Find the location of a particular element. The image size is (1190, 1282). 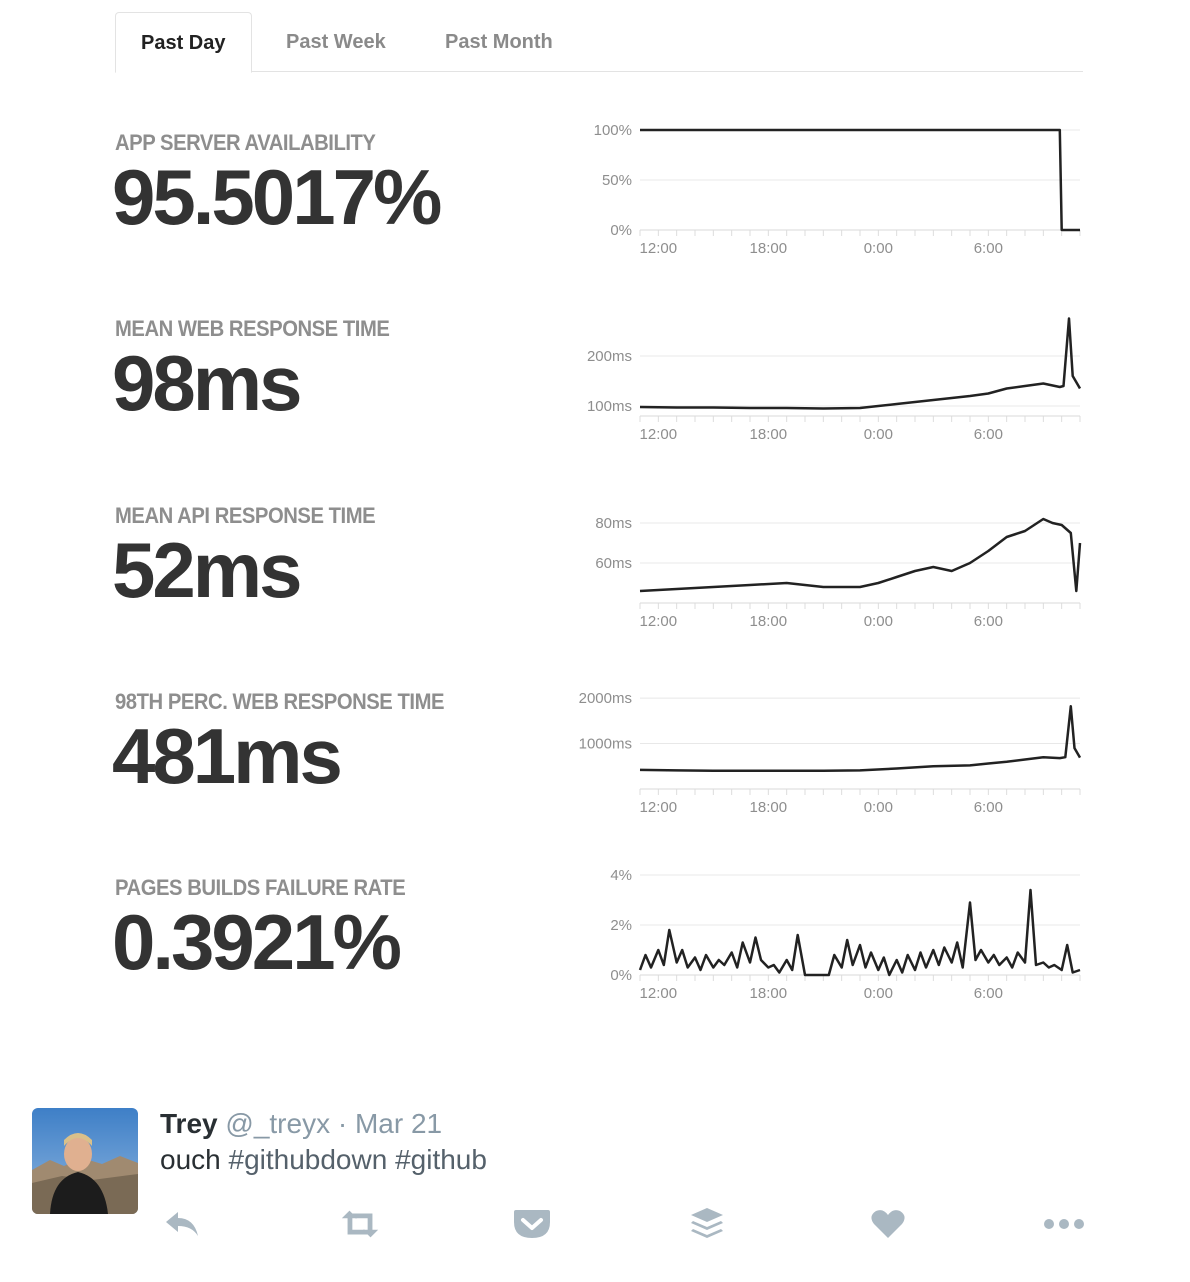

retweet-icon is located at coordinates (360, 1224).